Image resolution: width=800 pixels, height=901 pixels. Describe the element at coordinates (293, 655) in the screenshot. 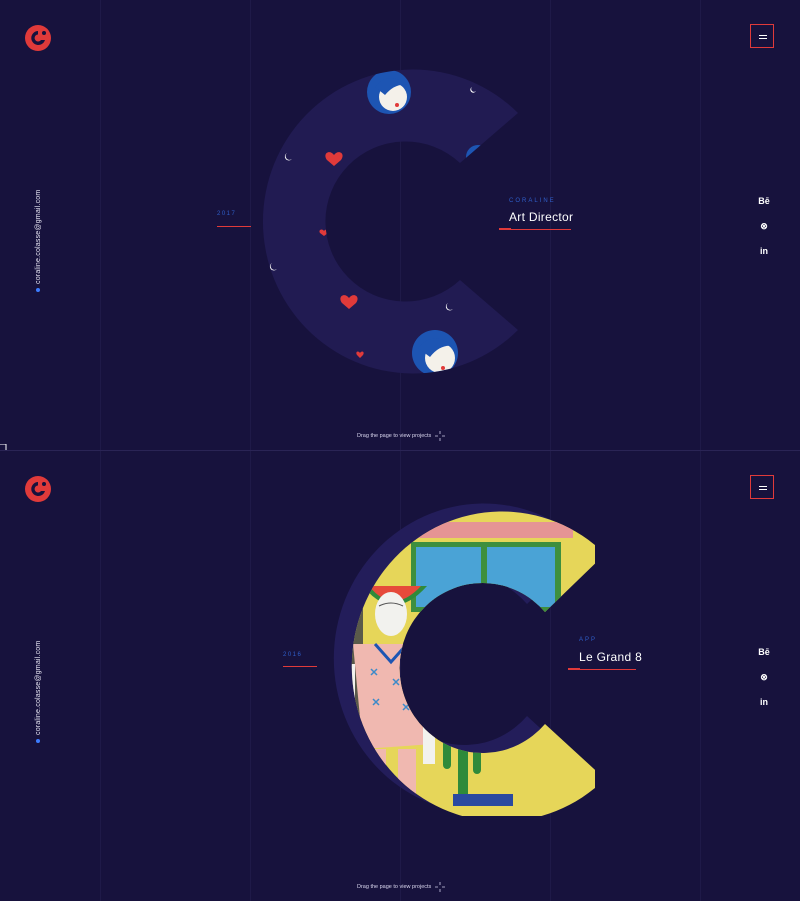

I see `project-year: 2016` at that location.